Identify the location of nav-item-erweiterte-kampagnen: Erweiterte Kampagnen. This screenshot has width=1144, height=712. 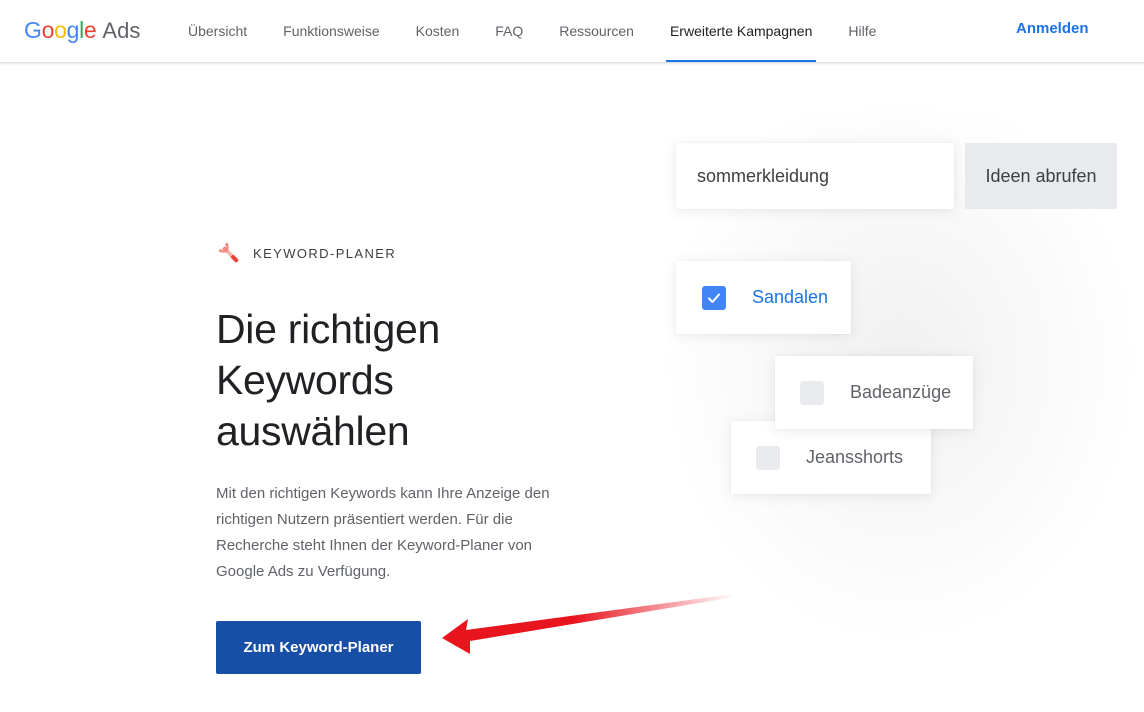
(741, 31).